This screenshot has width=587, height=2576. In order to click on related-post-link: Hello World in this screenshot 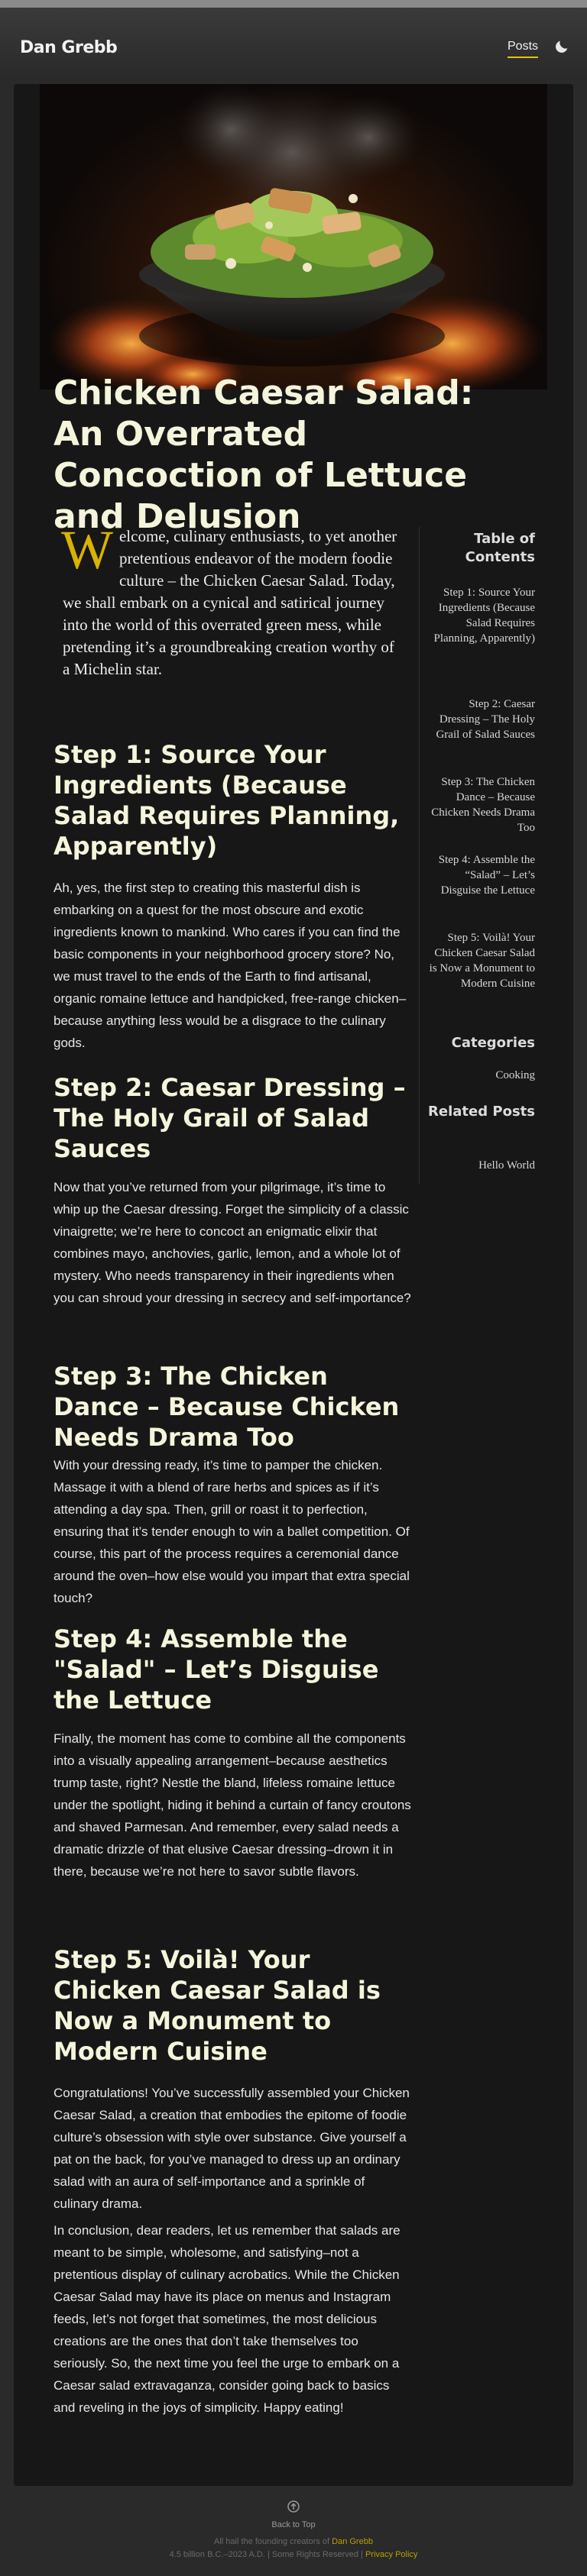, I will do `click(481, 1165)`.